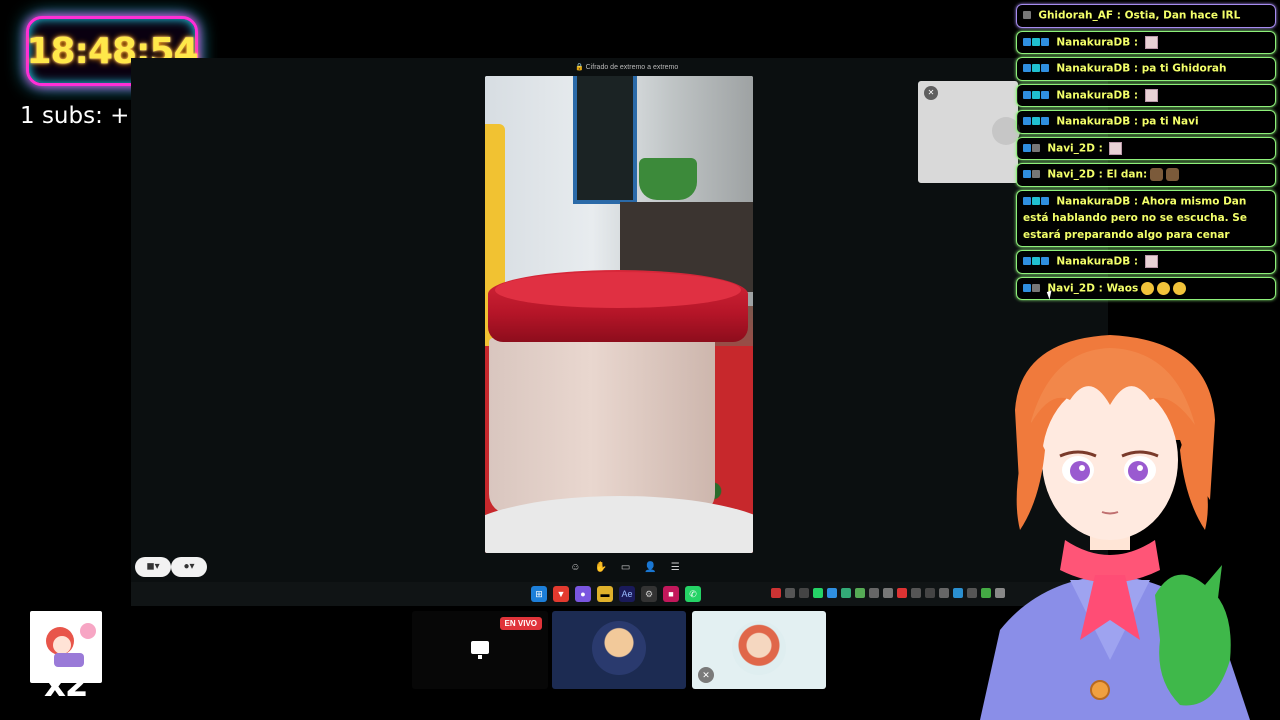 The image size is (1280, 720). What do you see at coordinates (671, 594) in the screenshot?
I see `obs-icon: ■` at bounding box center [671, 594].